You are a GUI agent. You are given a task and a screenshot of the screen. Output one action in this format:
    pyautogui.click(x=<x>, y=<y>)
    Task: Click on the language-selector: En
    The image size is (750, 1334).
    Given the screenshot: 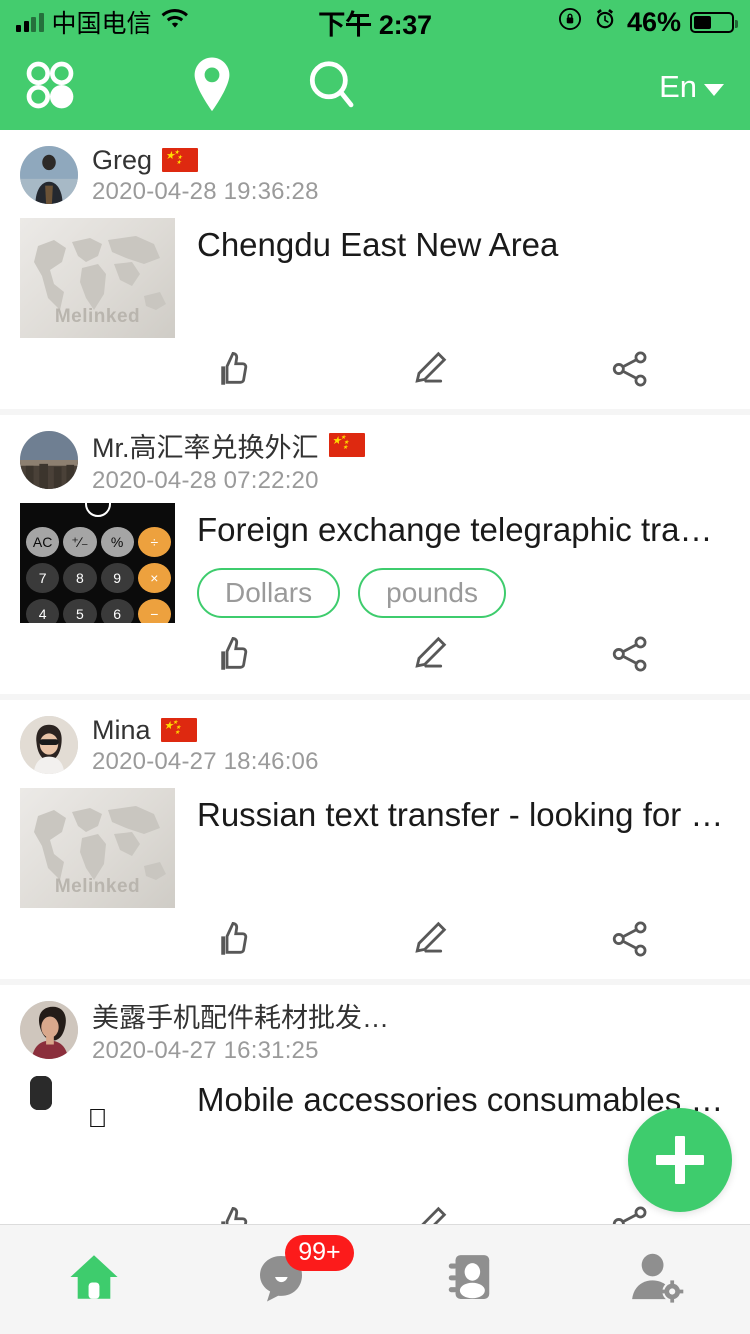 What is the action you would take?
    pyautogui.click(x=693, y=87)
    